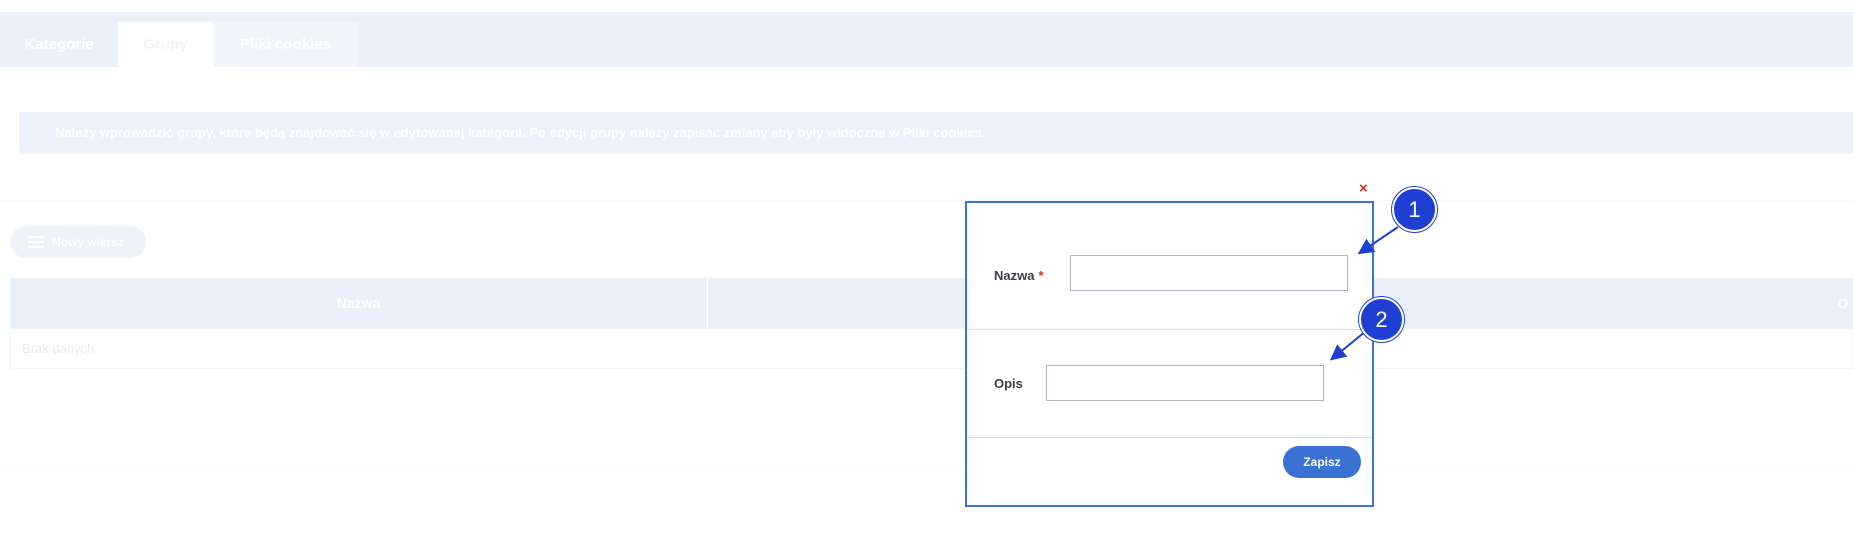 The image size is (1853, 554). What do you see at coordinates (1378, 240) in the screenshot?
I see `callout-1-arrow` at bounding box center [1378, 240].